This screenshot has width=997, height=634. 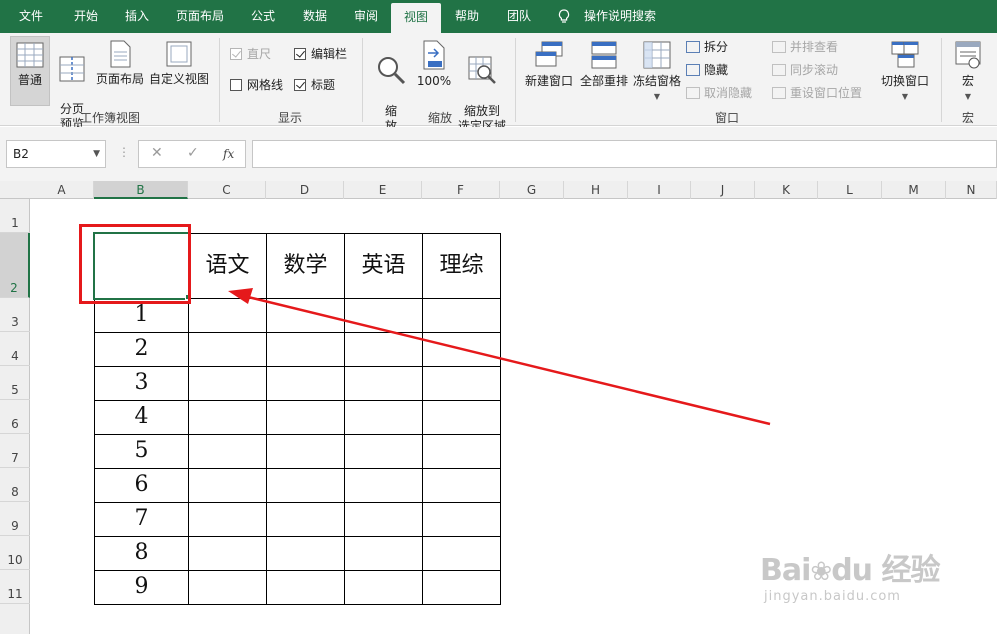 I want to click on row-number-cell: 9, so click(x=141, y=587).